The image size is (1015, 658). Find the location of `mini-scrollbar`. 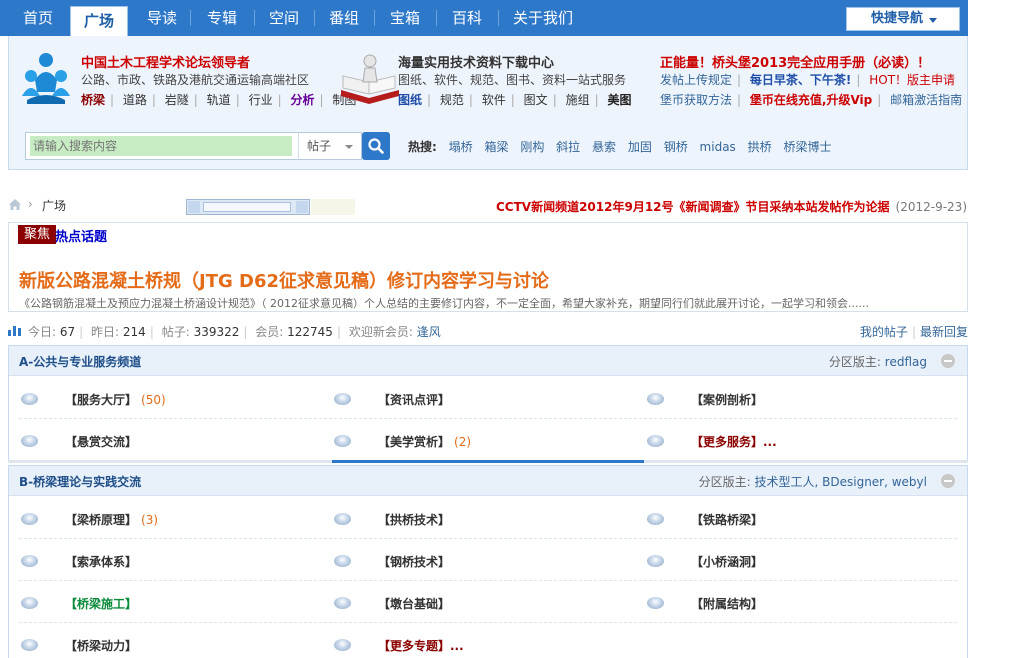

mini-scrollbar is located at coordinates (248, 207).